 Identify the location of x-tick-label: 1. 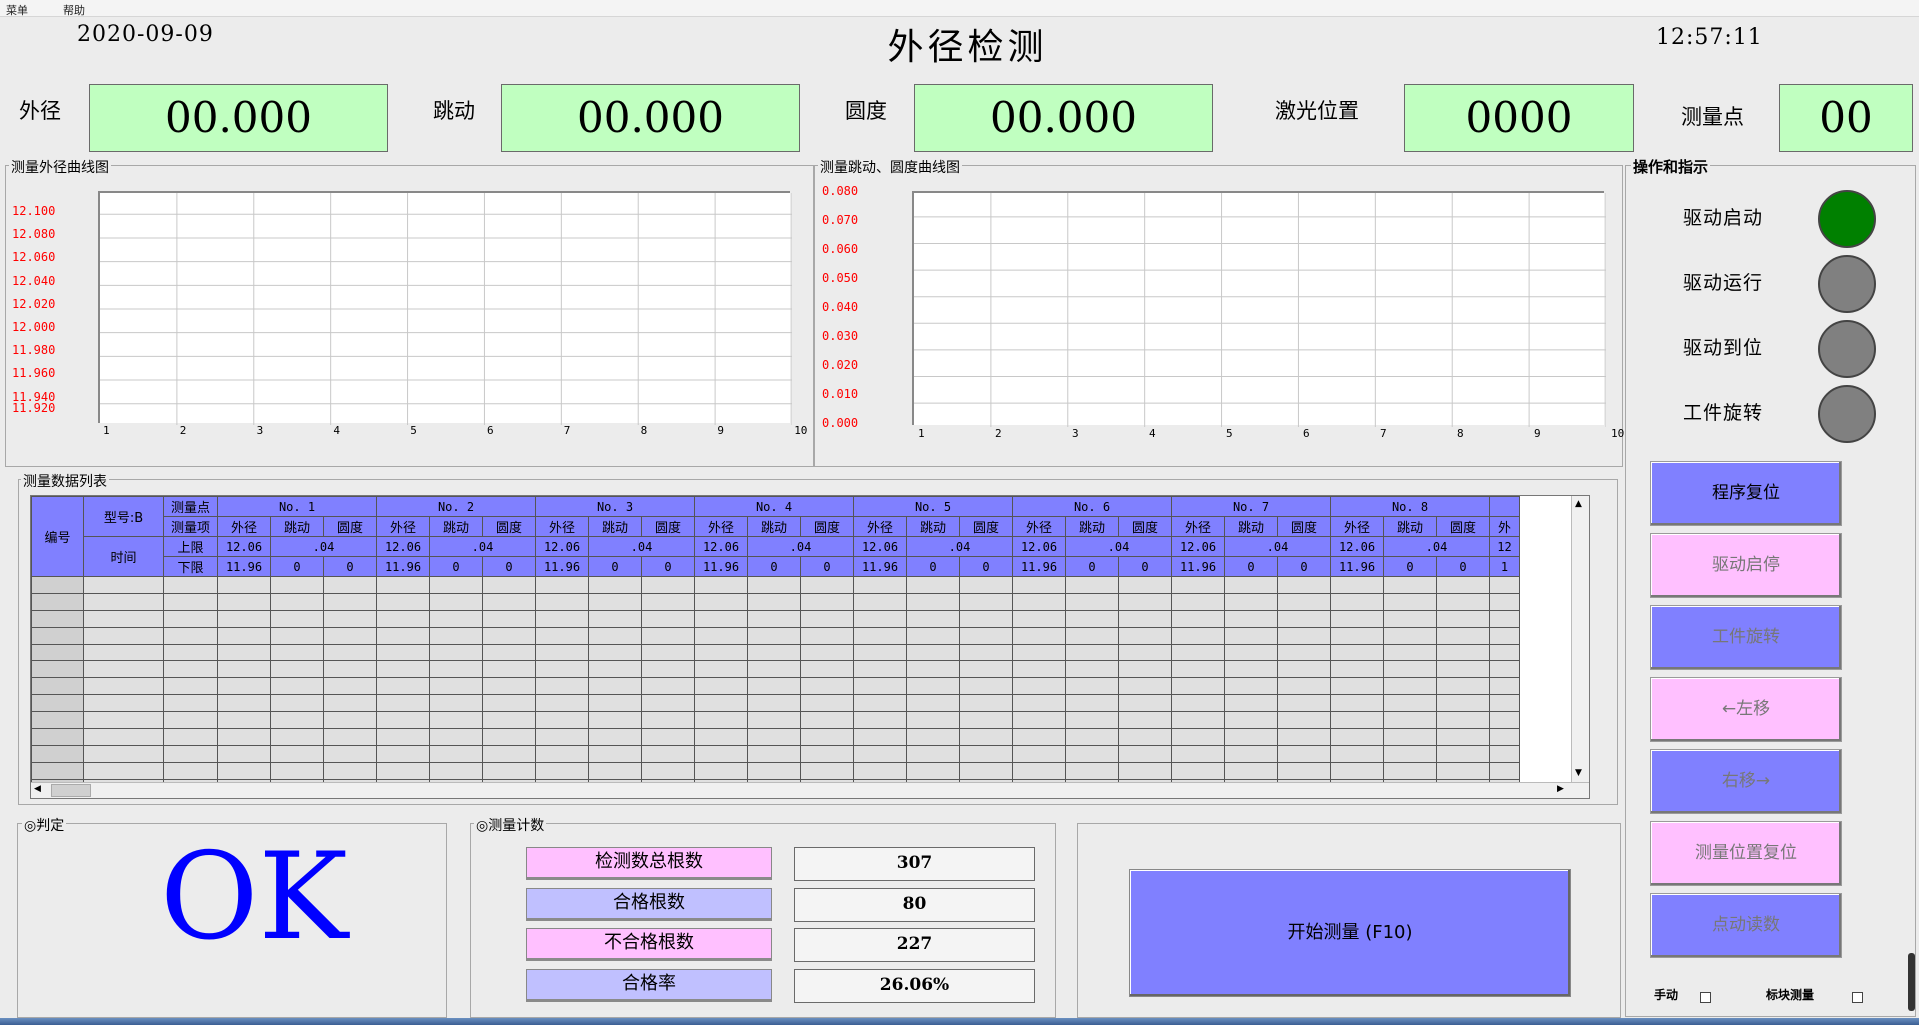
(106, 430).